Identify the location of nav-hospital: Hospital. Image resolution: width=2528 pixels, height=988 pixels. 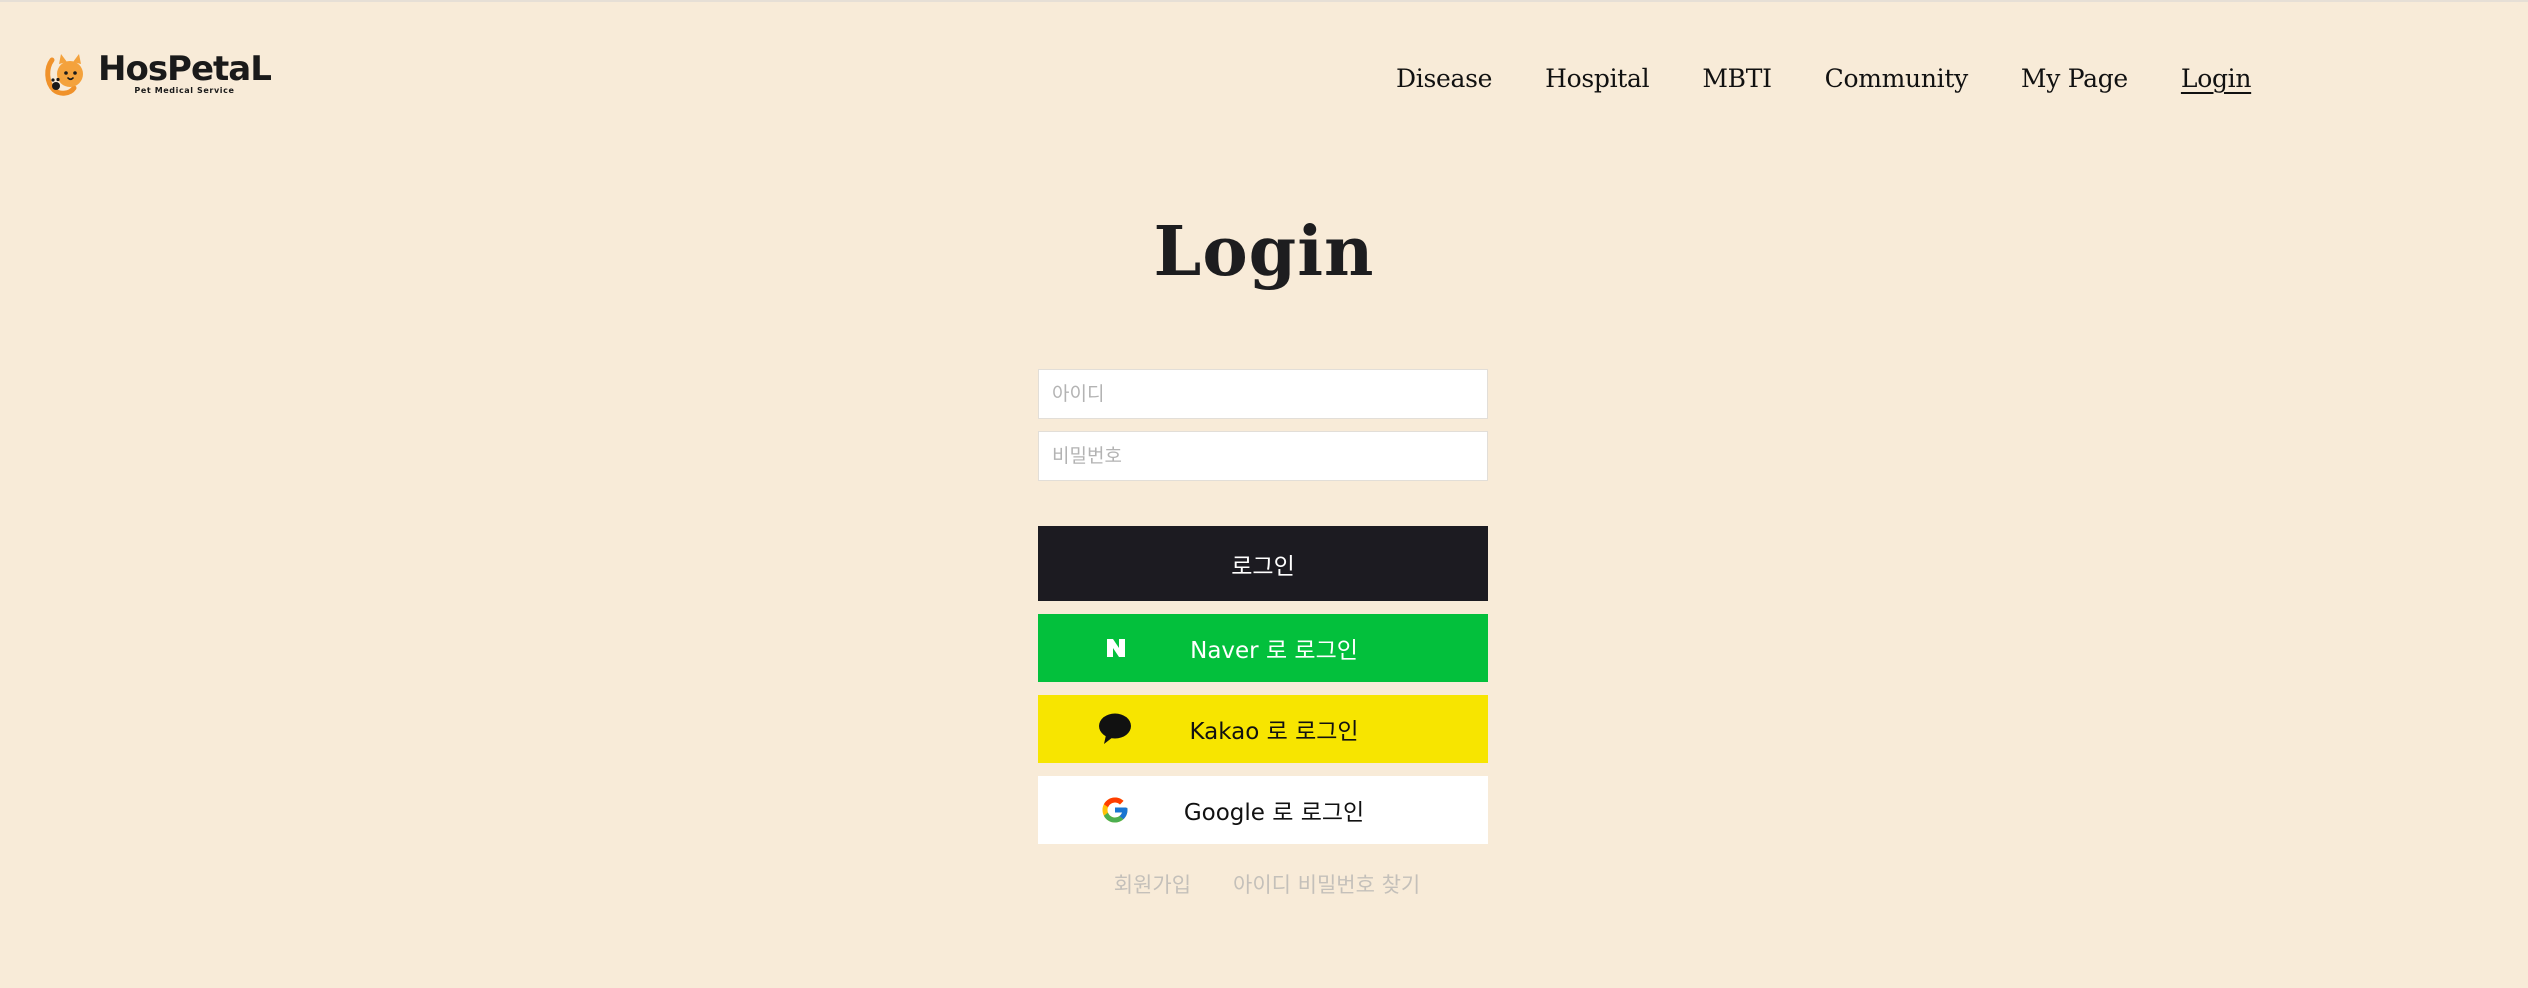
(1597, 78).